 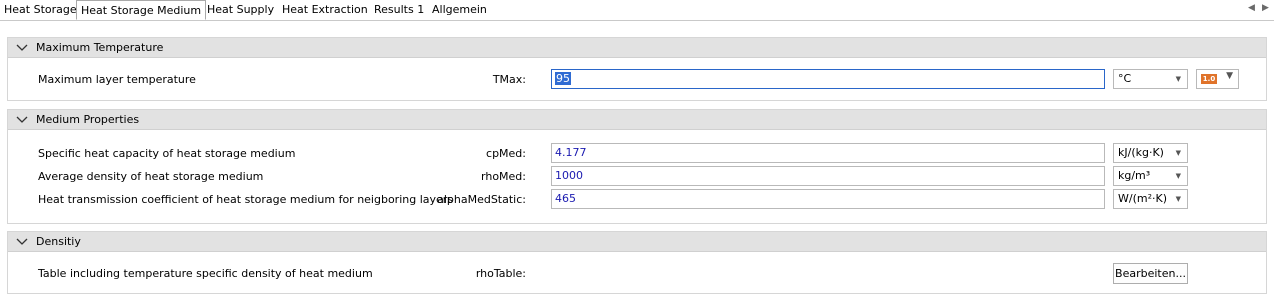 What do you see at coordinates (399, 10) in the screenshot?
I see `tab-results-1: Results 1` at bounding box center [399, 10].